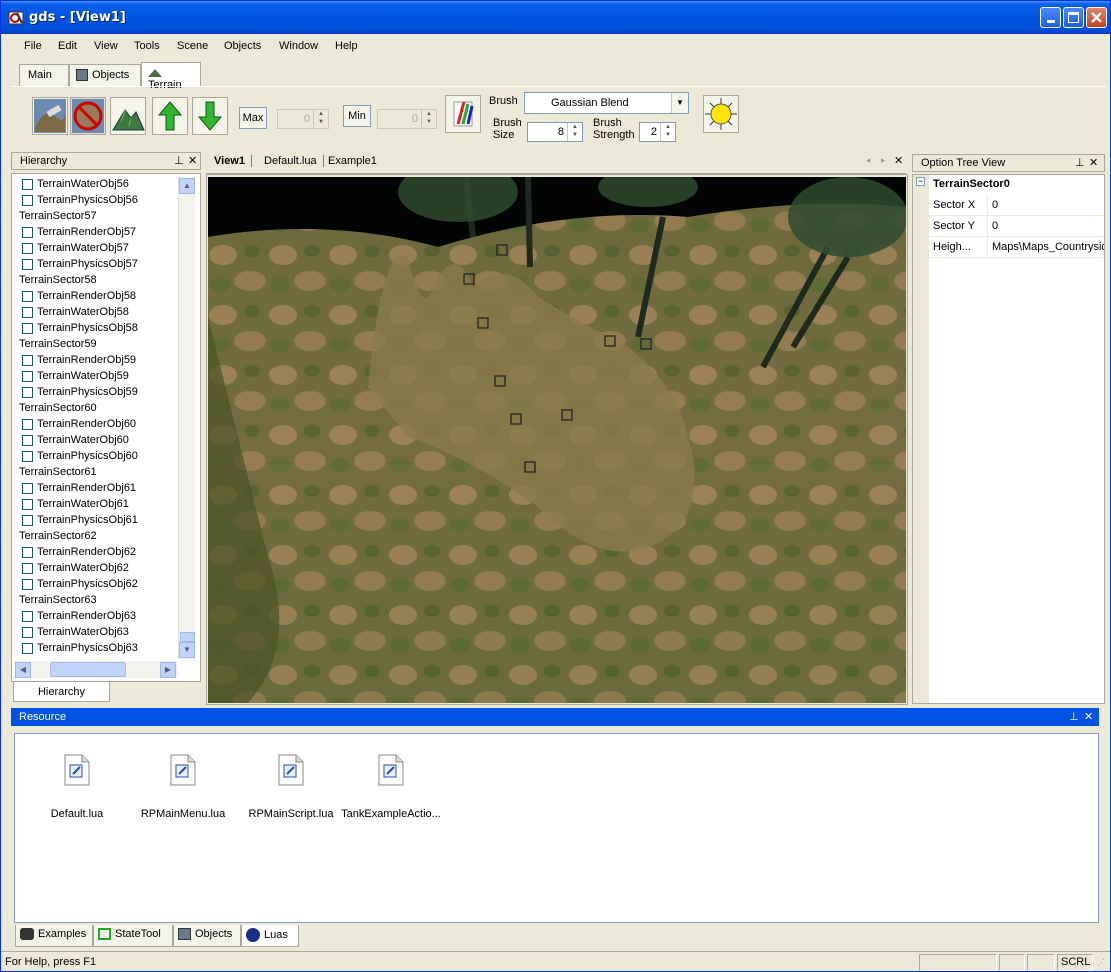 The width and height of the screenshot is (1111, 972). Describe the element at coordinates (555, 132) in the screenshot. I see `brush-size-spin: 8 ▲ ▼` at that location.